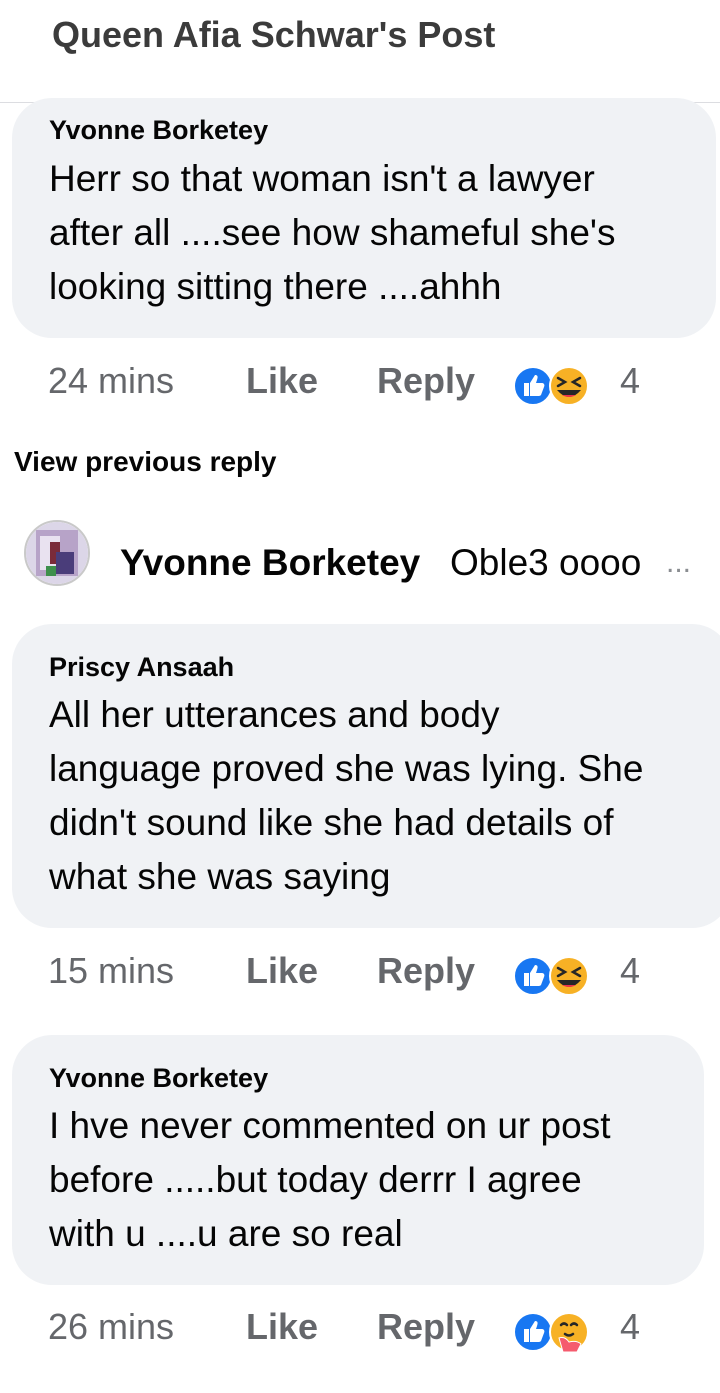 This screenshot has height=1393, width=720. What do you see at coordinates (358, 975) in the screenshot?
I see `comment-actions: 15 mins Like Reply 4` at bounding box center [358, 975].